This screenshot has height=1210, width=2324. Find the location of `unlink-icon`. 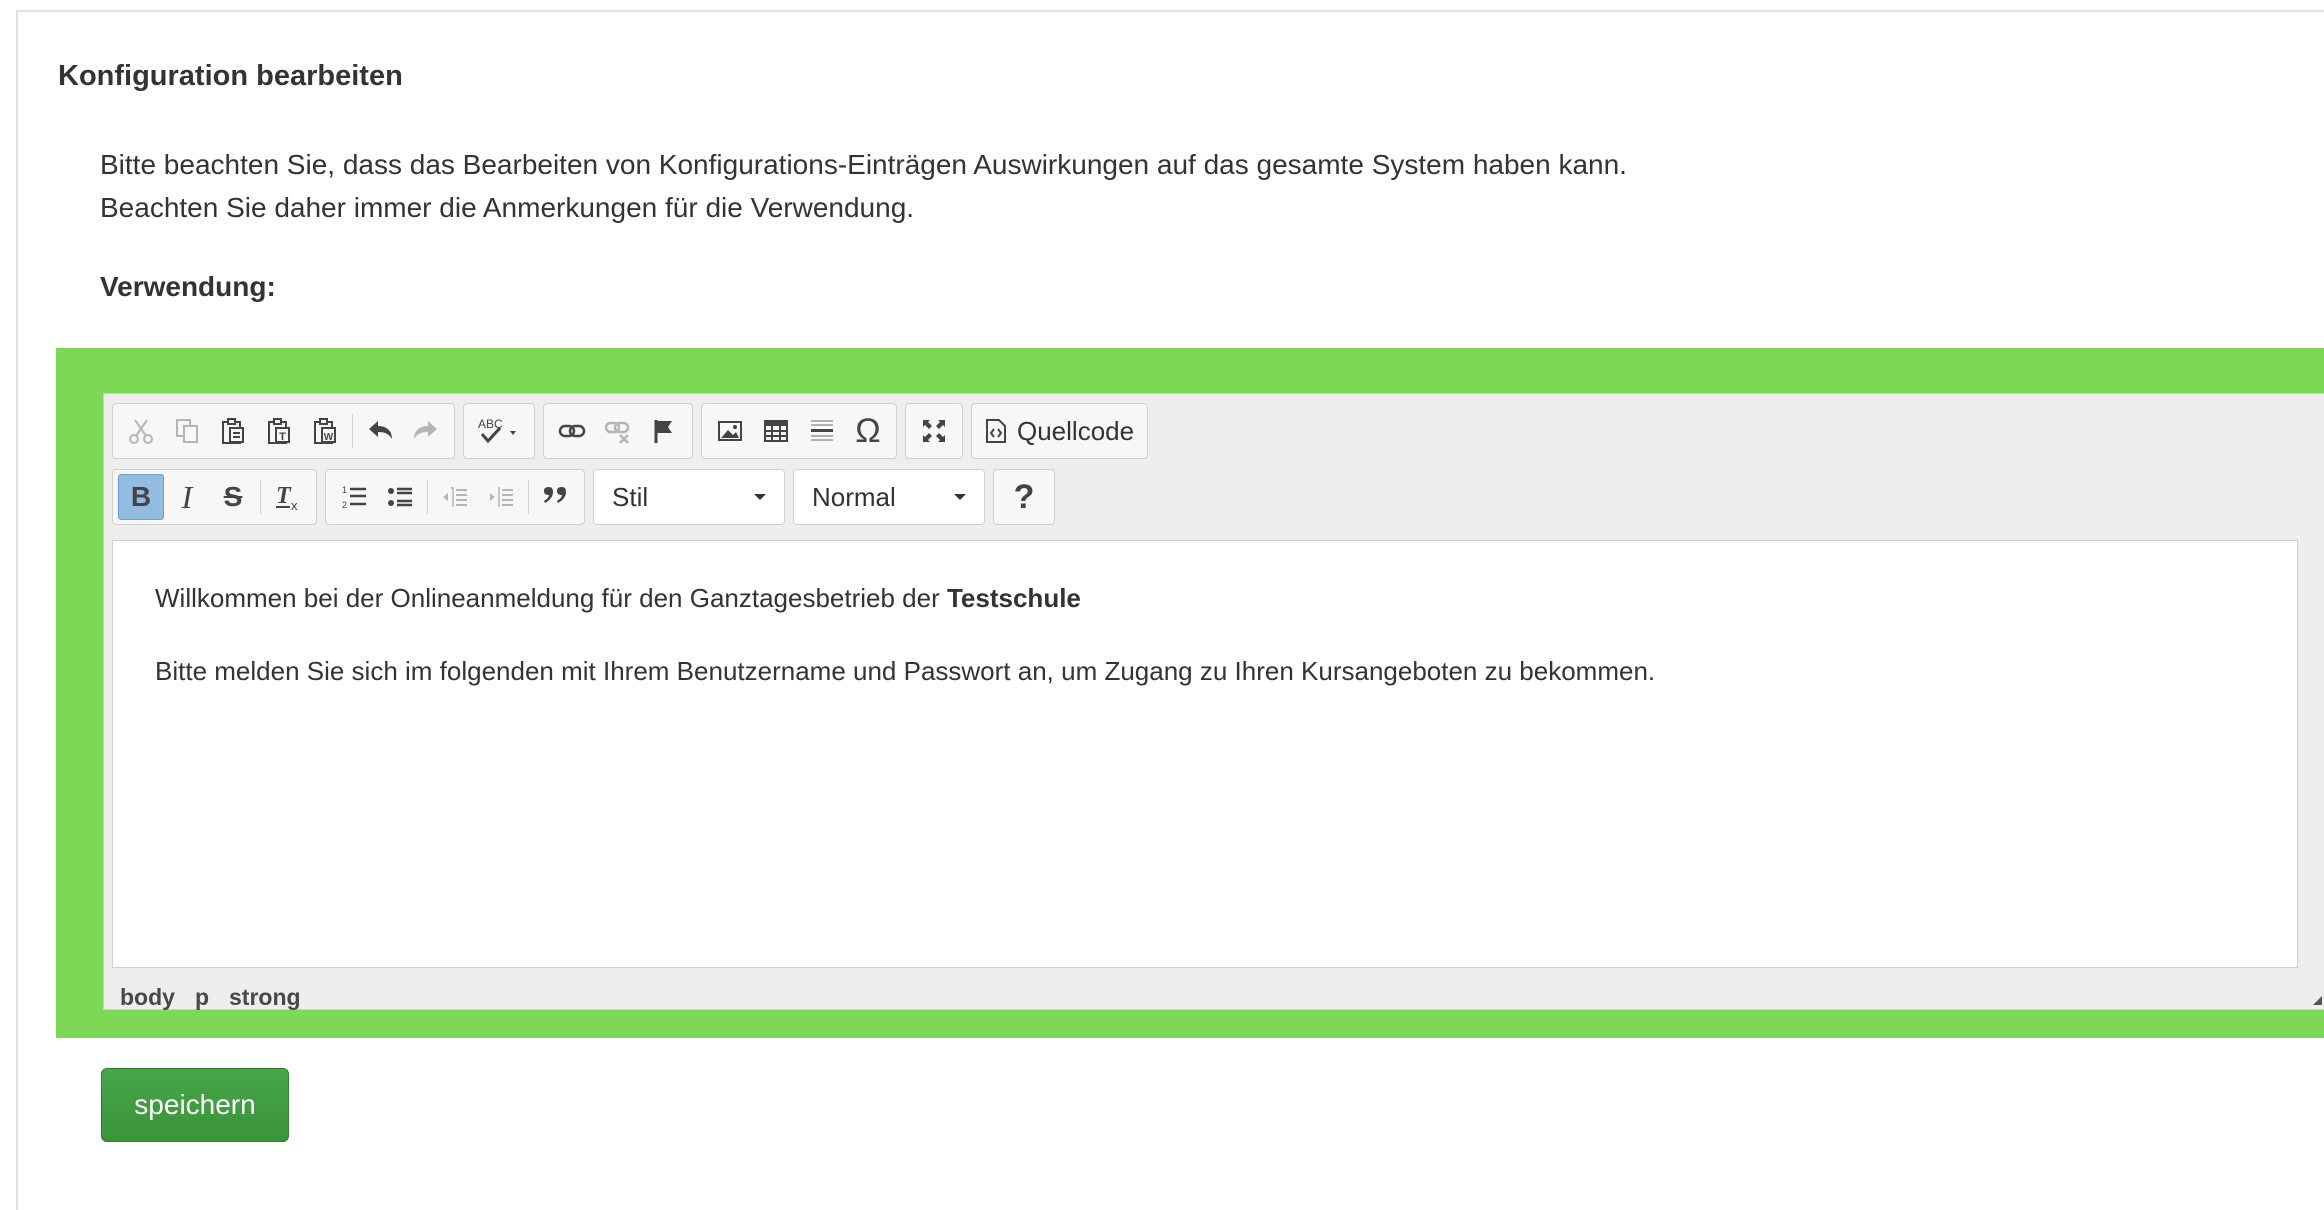

unlink-icon is located at coordinates (618, 431).